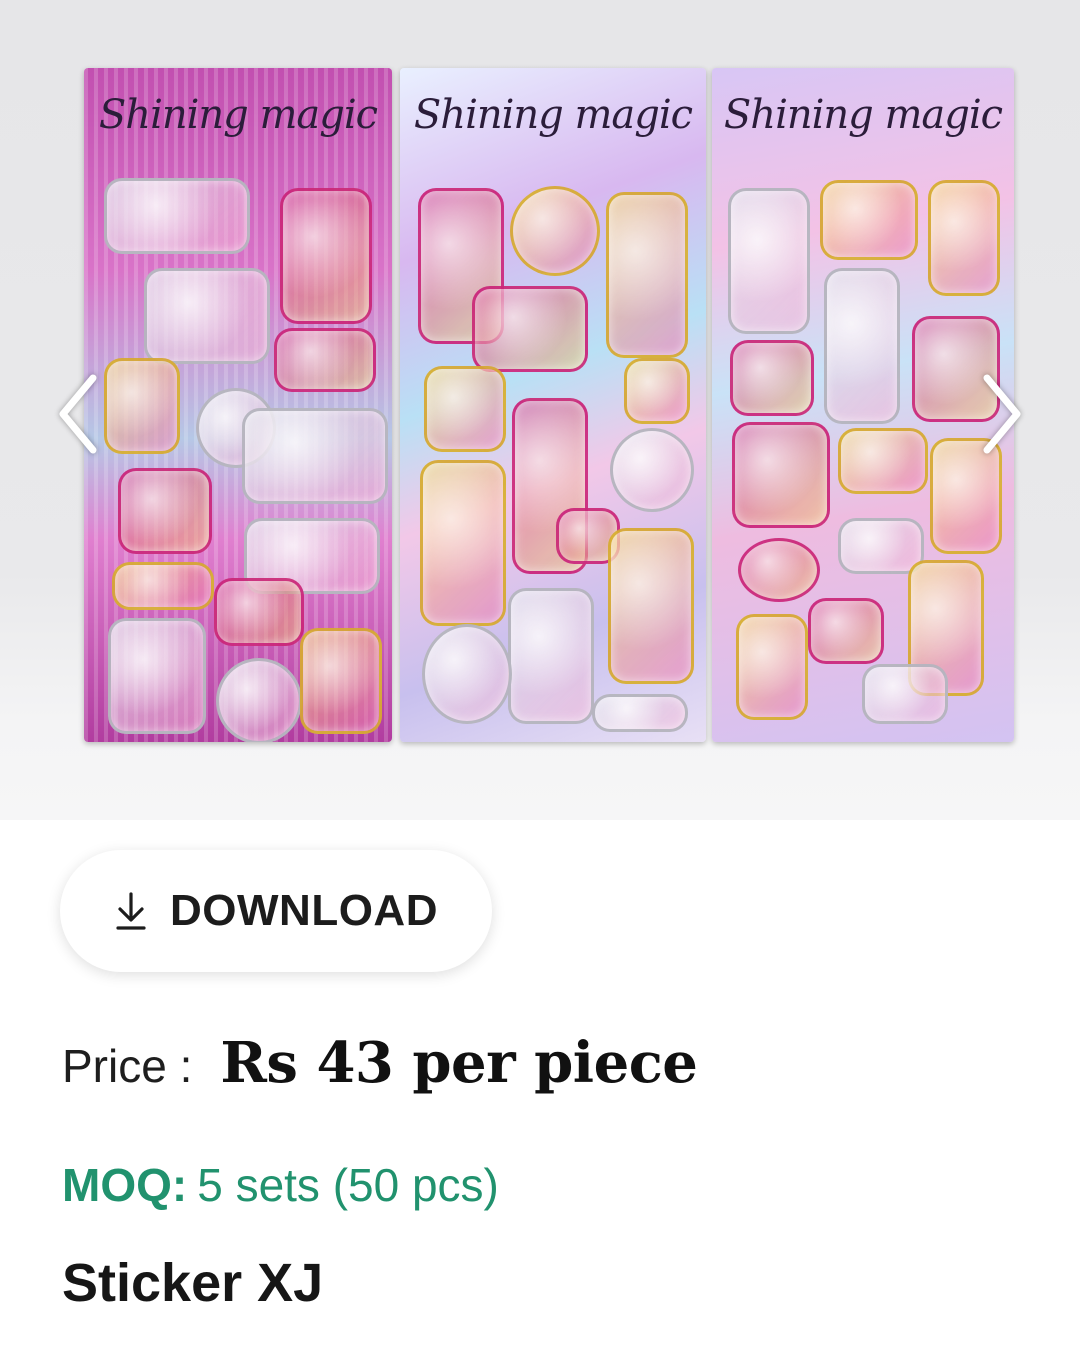  I want to click on candy-bowl-sticker, so click(869, 220).